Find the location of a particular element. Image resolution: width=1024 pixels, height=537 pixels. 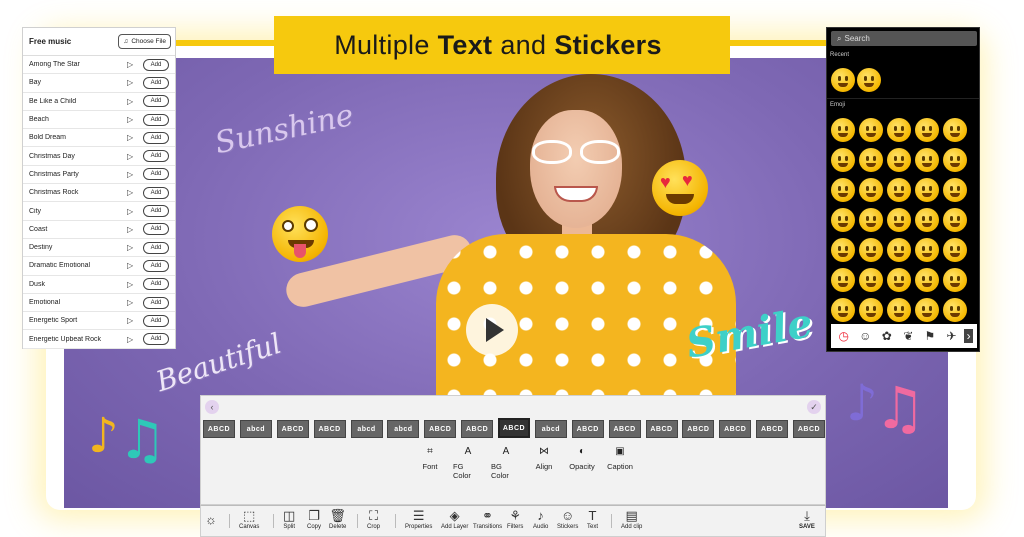

music-track-row: City ▷ Add is located at coordinates (99, 211).